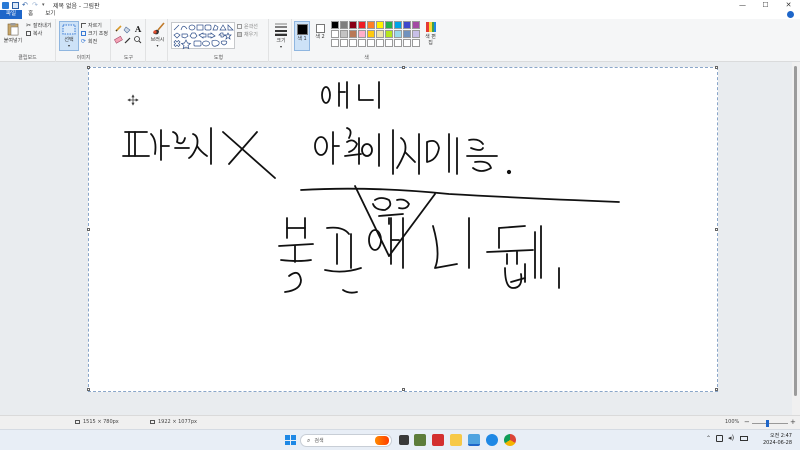 Image resolution: width=800 pixels, height=450 pixels. I want to click on paste-button: 붙여넣기, so click(13, 33).